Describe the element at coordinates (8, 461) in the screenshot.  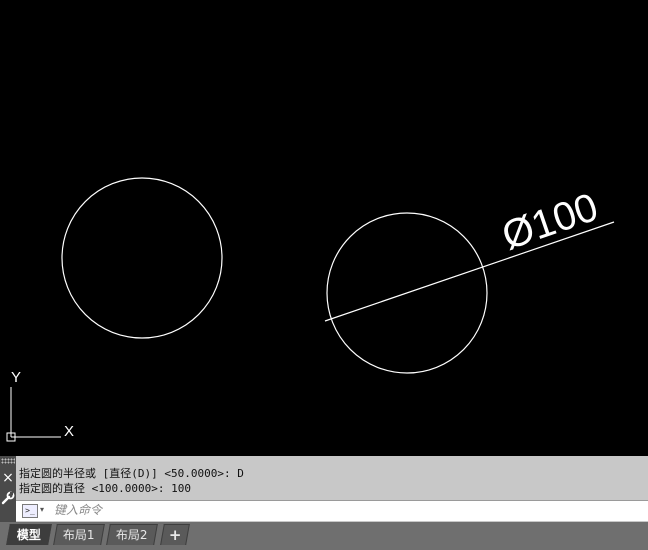
I see `grip-dots-icon` at that location.